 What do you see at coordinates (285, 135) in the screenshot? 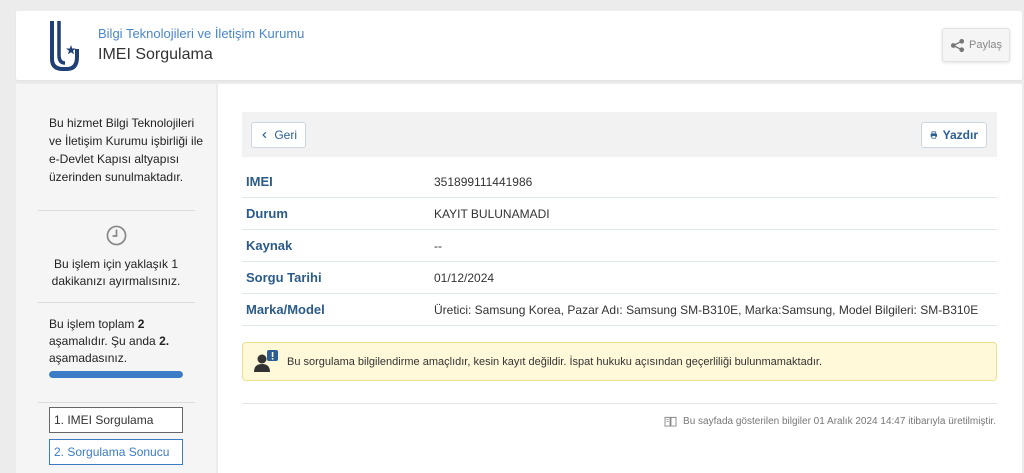
I see `back-label: Geri` at bounding box center [285, 135].